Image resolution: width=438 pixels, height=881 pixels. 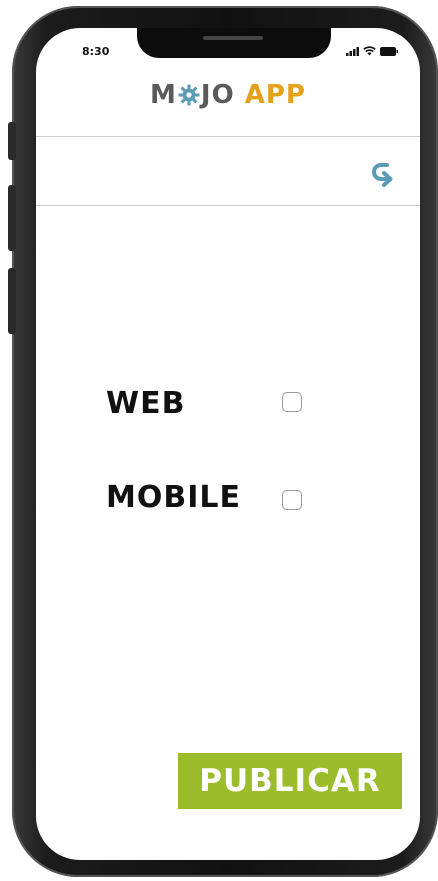 I want to click on app-logo: M JO APP, so click(x=228, y=96).